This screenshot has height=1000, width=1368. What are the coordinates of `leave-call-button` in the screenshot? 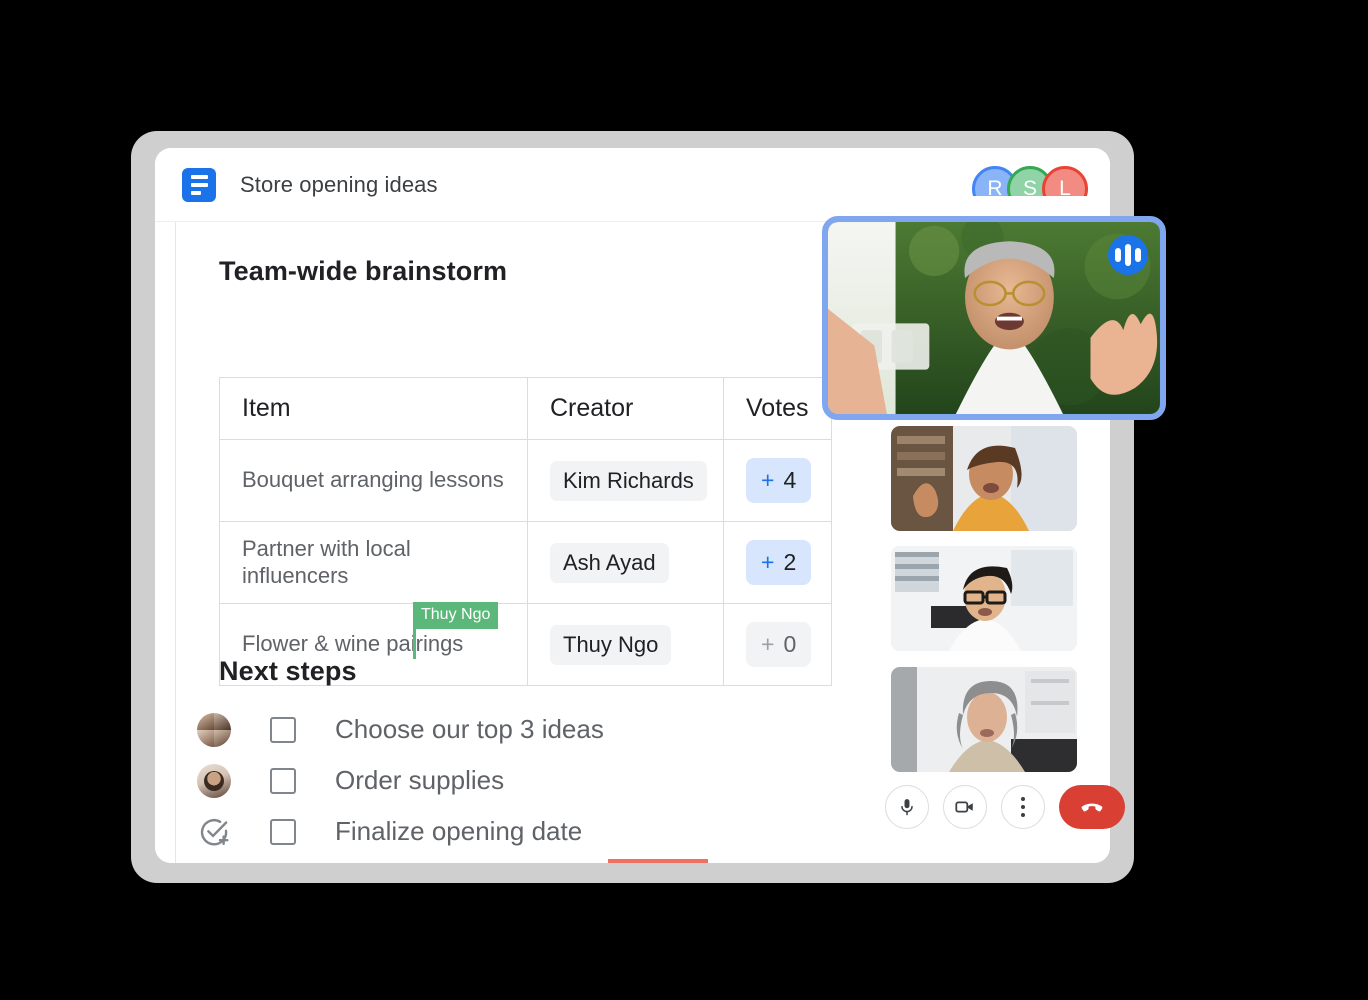 It's located at (1092, 807).